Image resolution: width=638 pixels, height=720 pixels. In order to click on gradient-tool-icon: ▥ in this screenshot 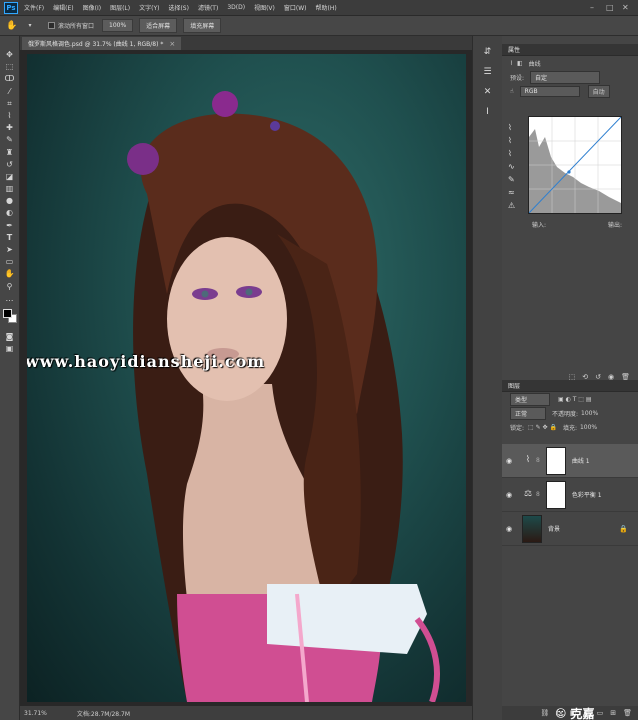, I will do `click(10, 189)`.